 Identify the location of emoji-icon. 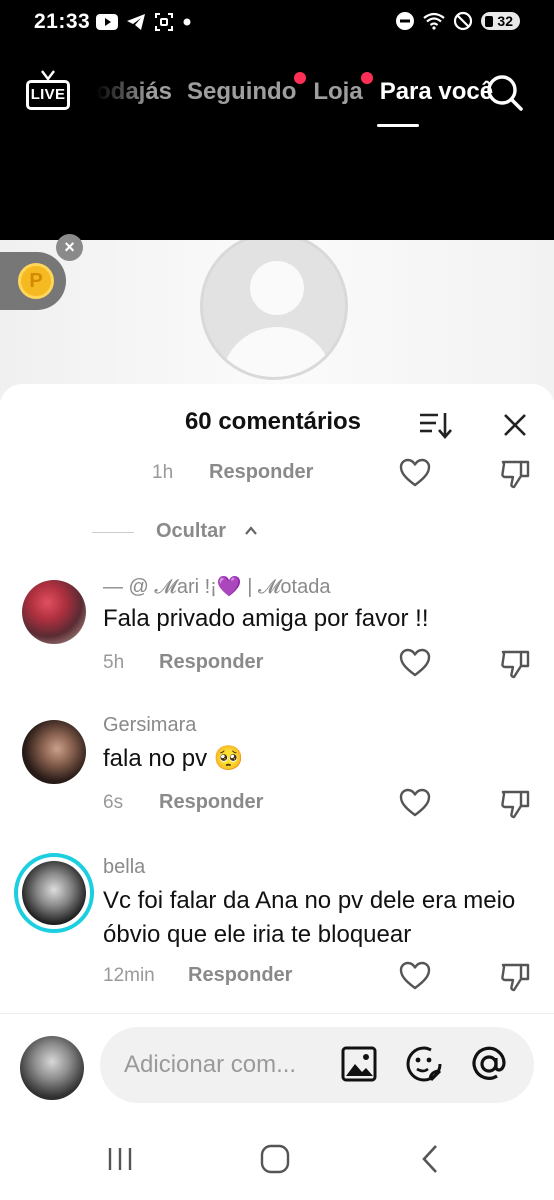
(424, 1064).